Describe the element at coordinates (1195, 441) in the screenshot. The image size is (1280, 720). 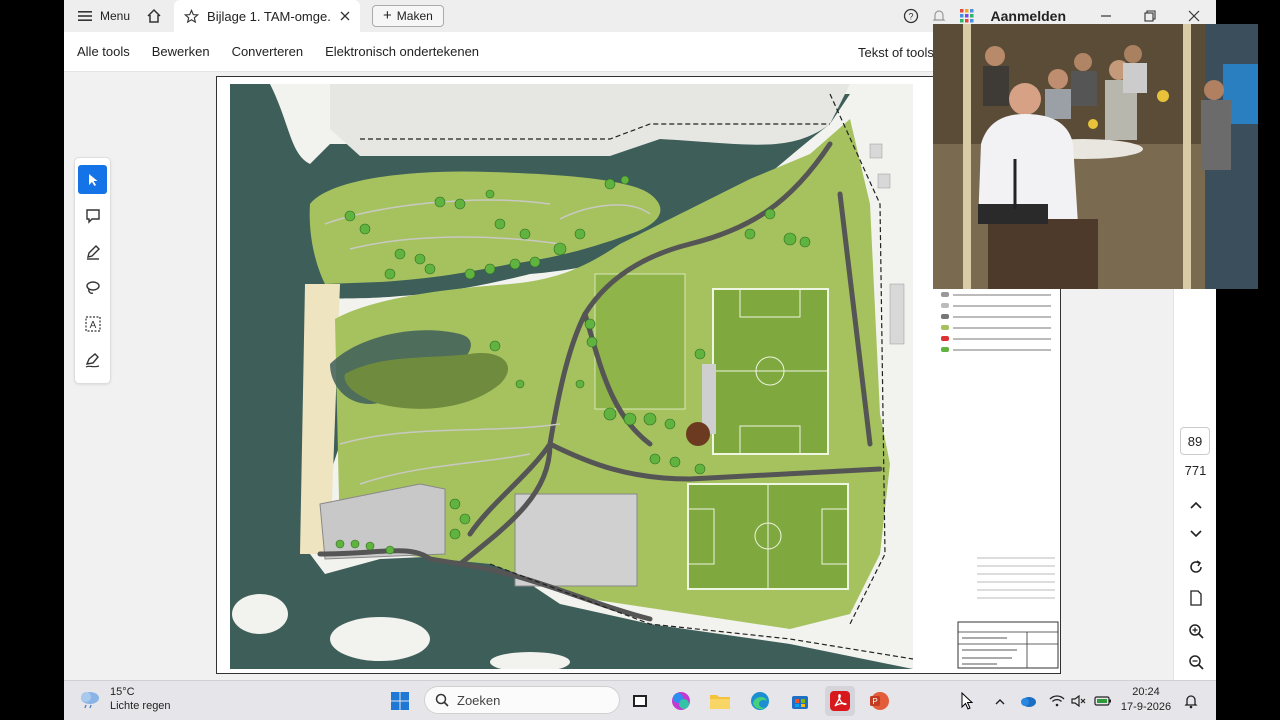
I see `page-number-input: 89` at that location.